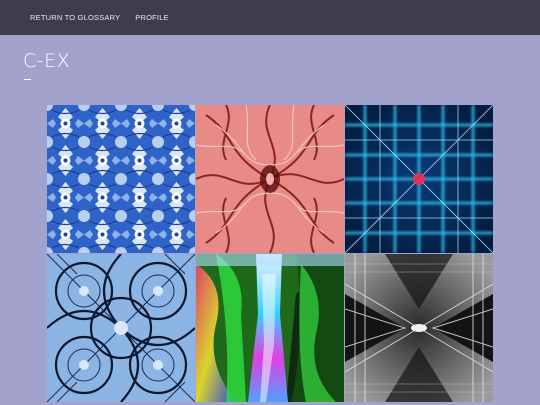  I want to click on return-to-glossary-link: RETURN TO GLOSSARY, so click(75, 17).